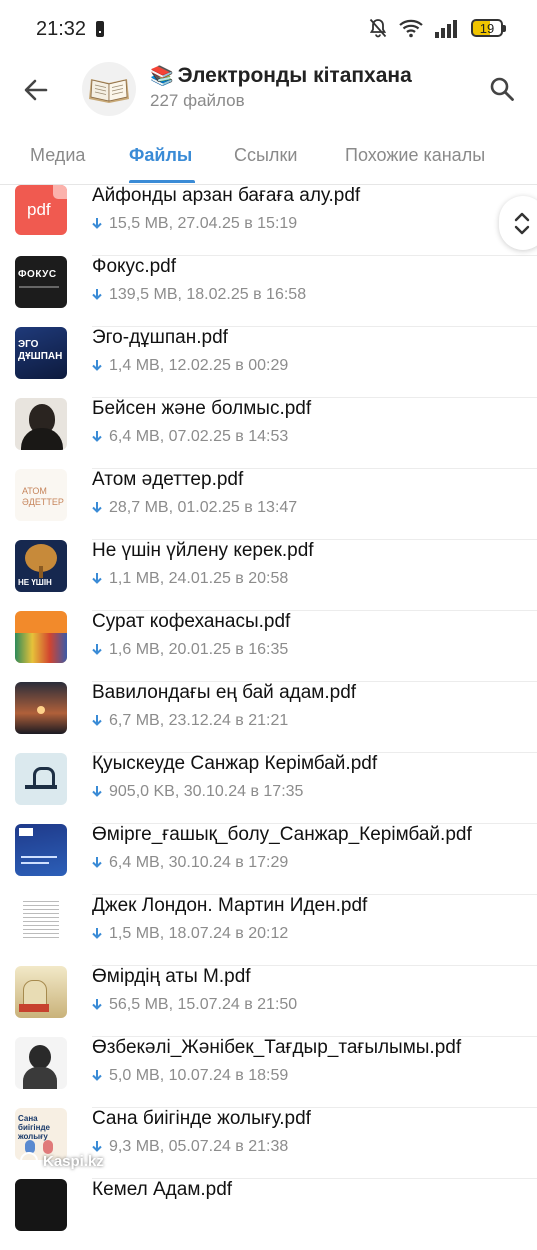 The height and width of the screenshot is (1250, 537). Describe the element at coordinates (230, 905) in the screenshot. I see `file-name: Джек Лондон. Мартин Иден.pdf` at that location.